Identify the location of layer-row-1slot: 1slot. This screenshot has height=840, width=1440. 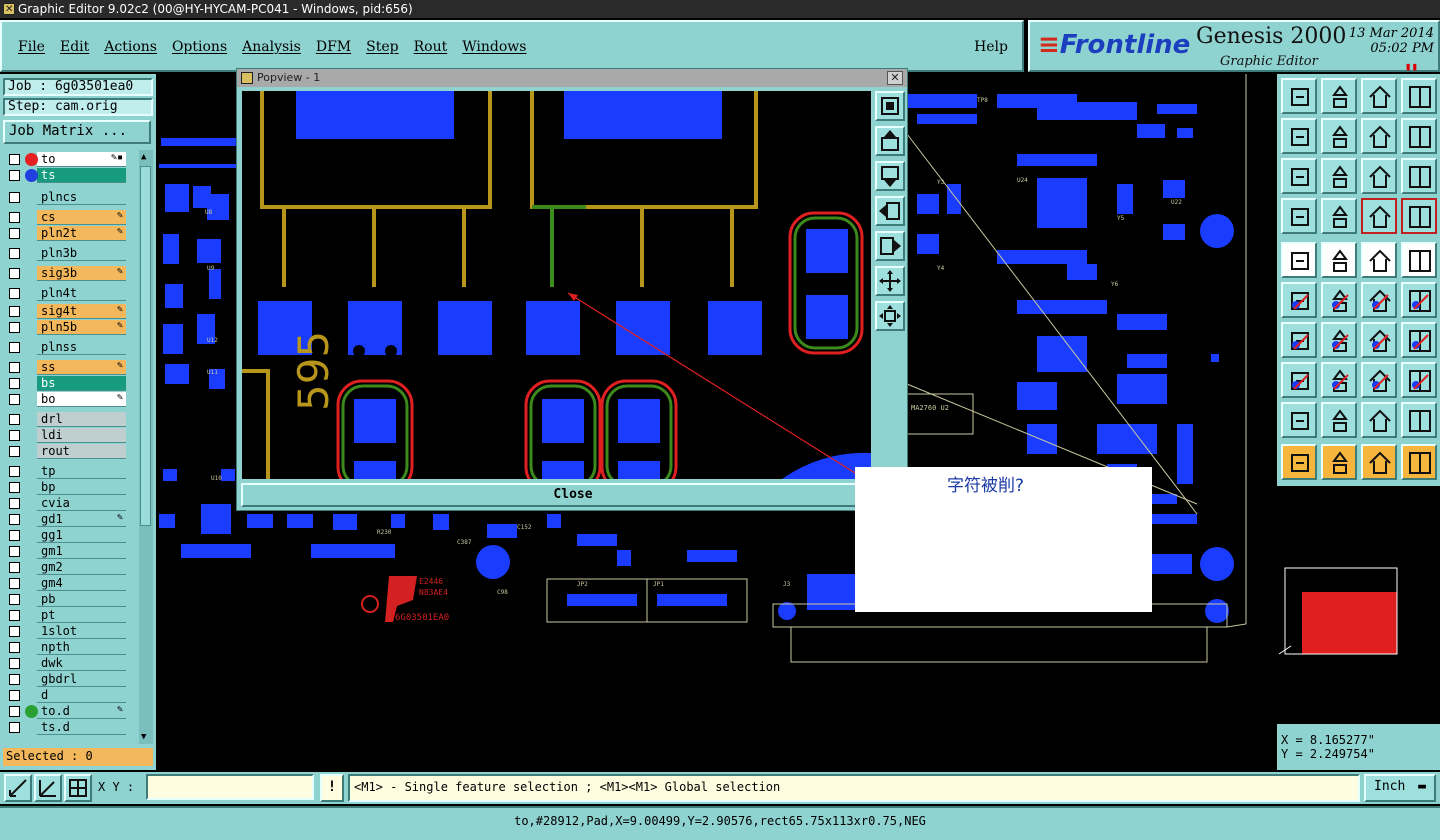
(65, 631).